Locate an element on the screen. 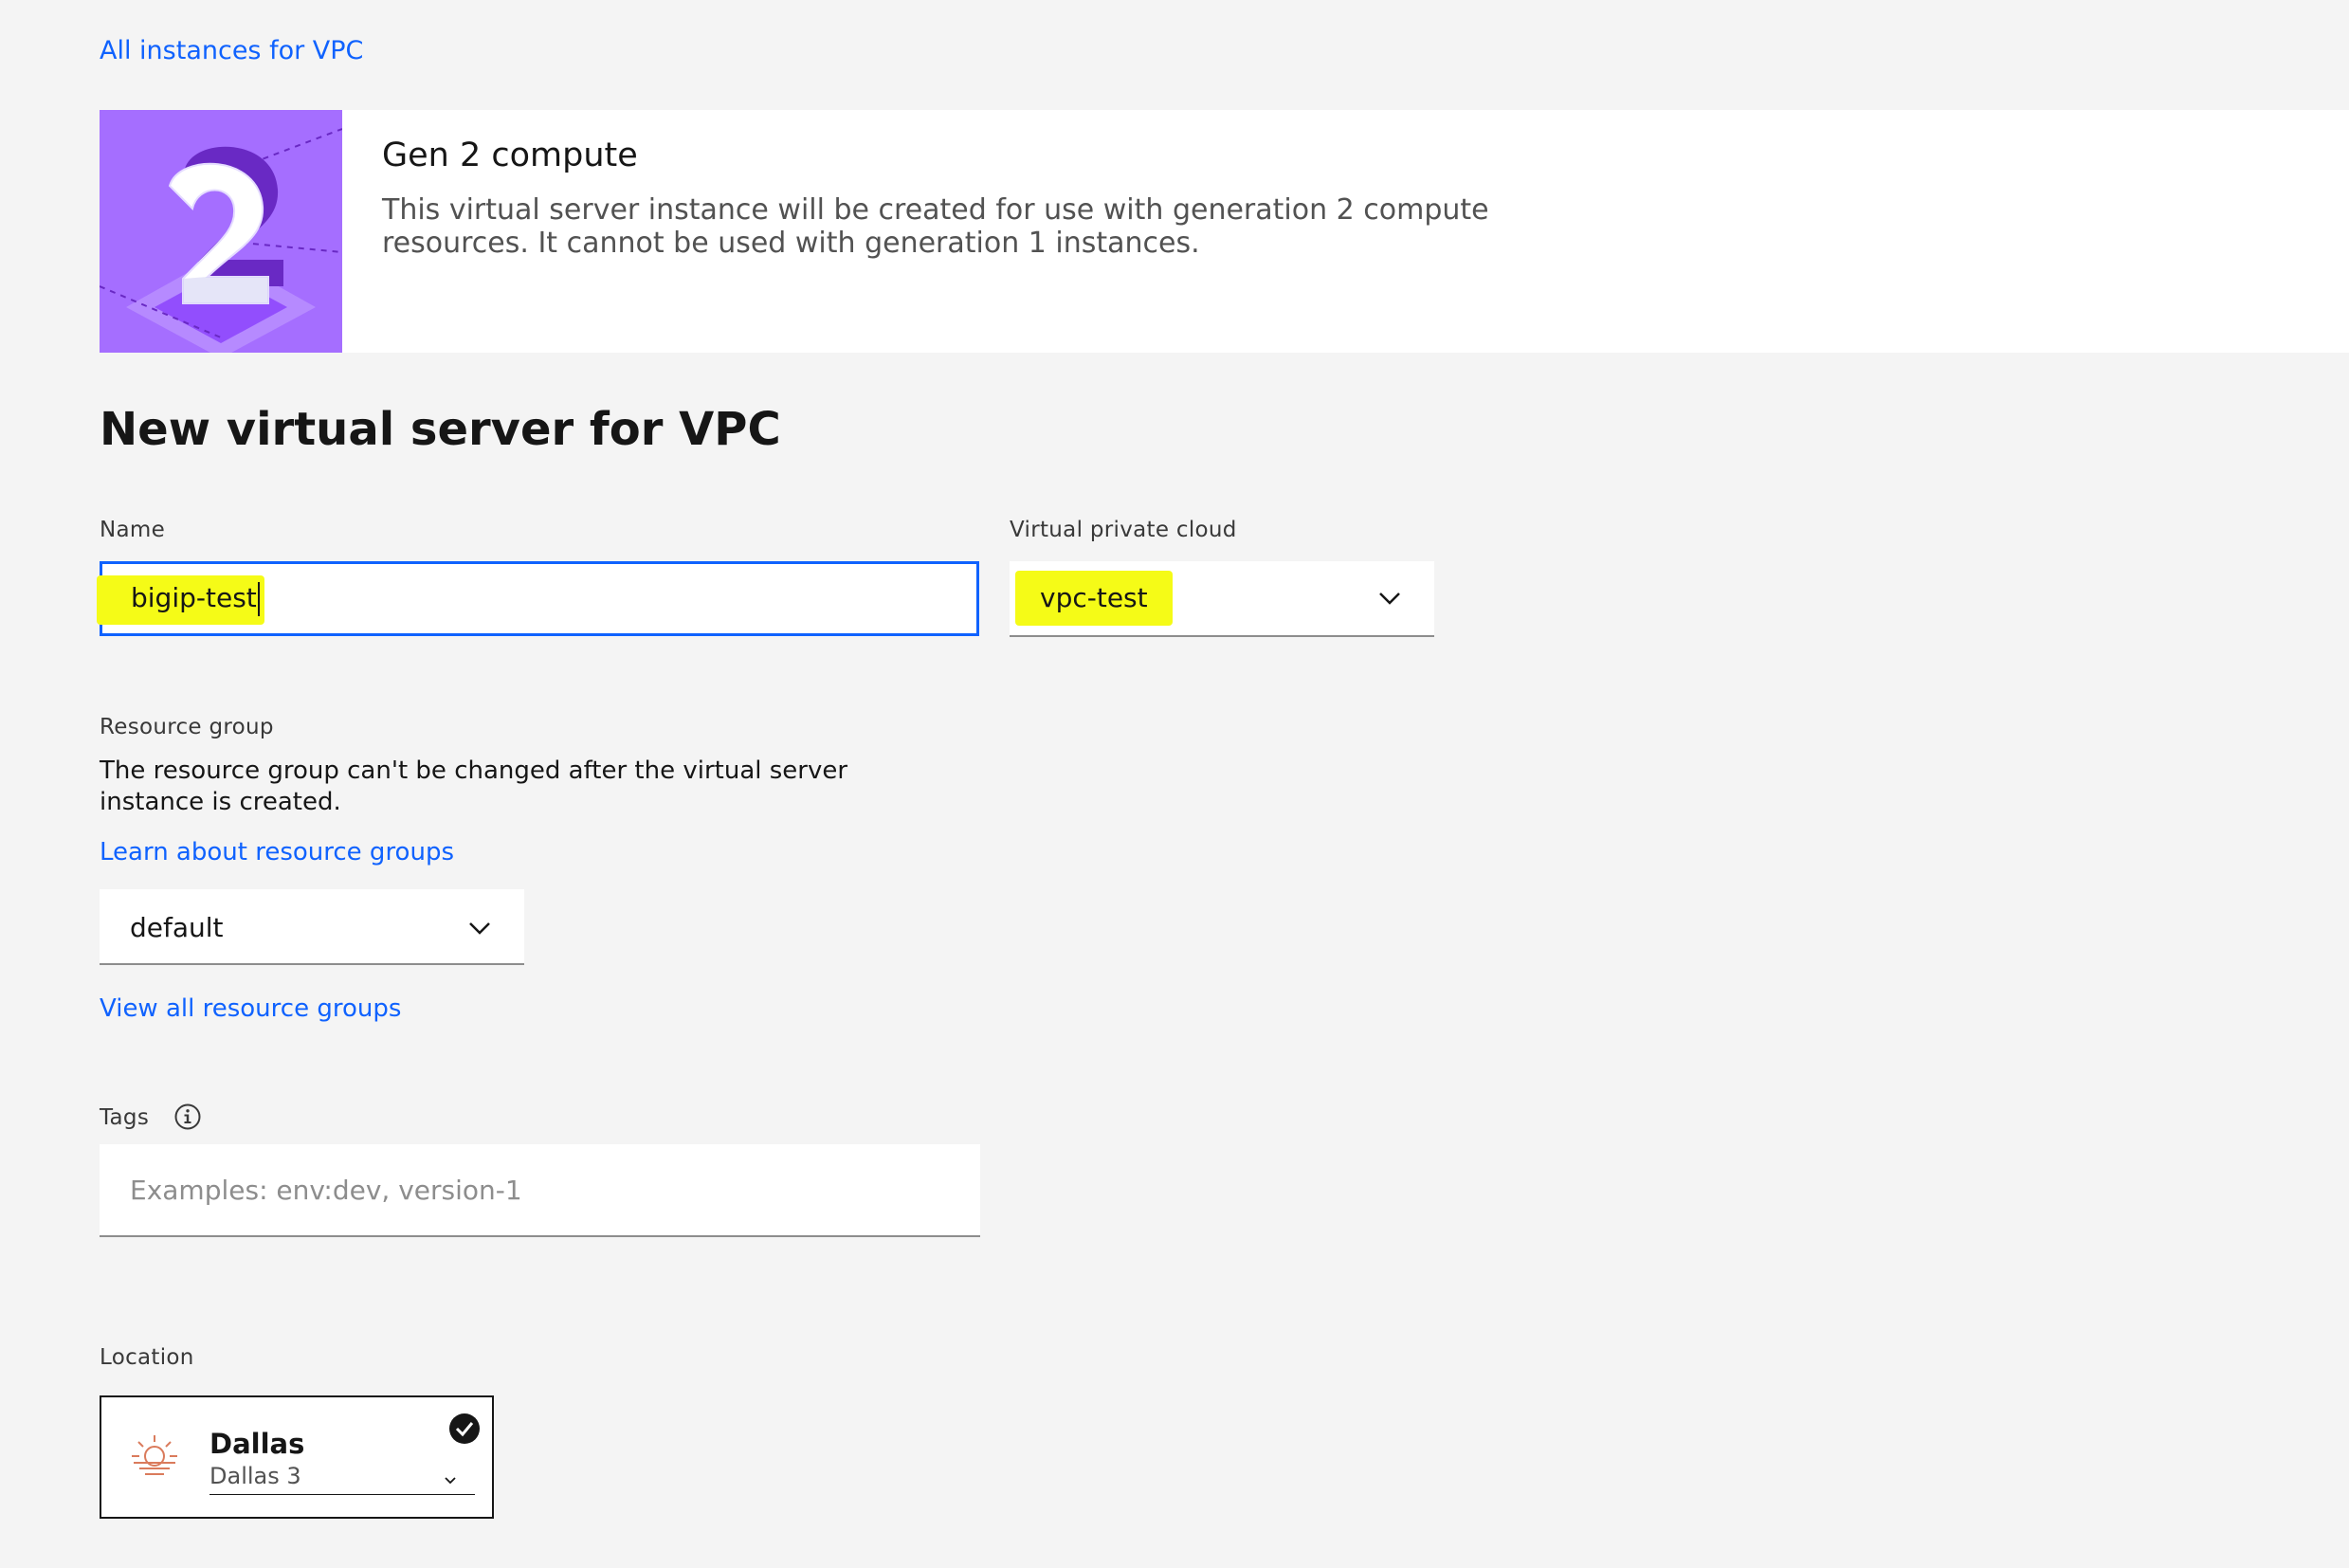 This screenshot has width=2349, height=1568. banner-title: Gen 2 compute is located at coordinates (510, 155).